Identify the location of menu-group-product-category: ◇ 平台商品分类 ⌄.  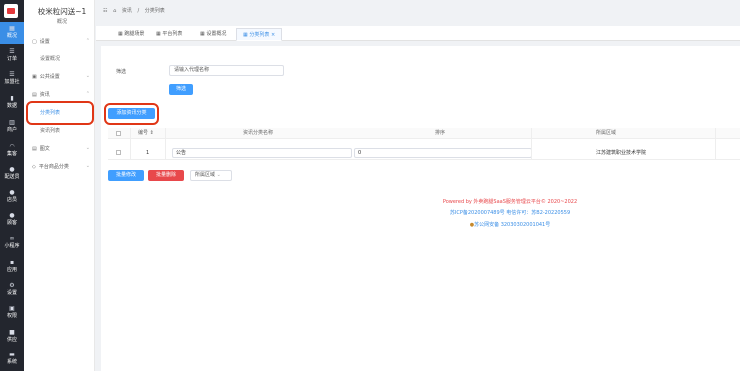
(61, 166).